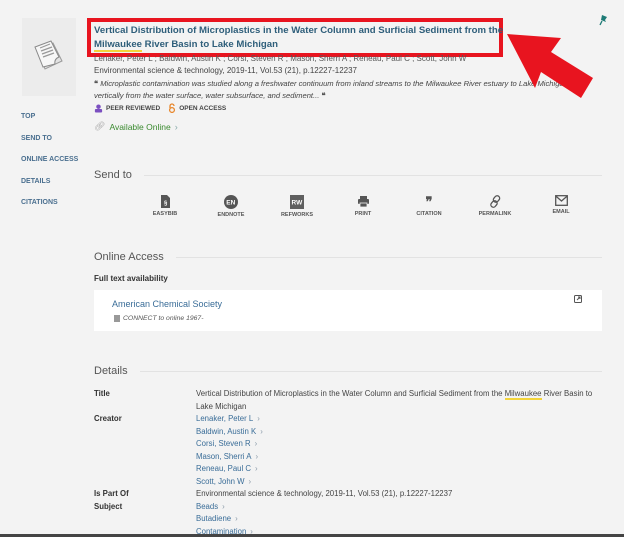 This screenshot has width=624, height=537. I want to click on title-text-end: River Basin to Lake Michigan, so click(210, 44).